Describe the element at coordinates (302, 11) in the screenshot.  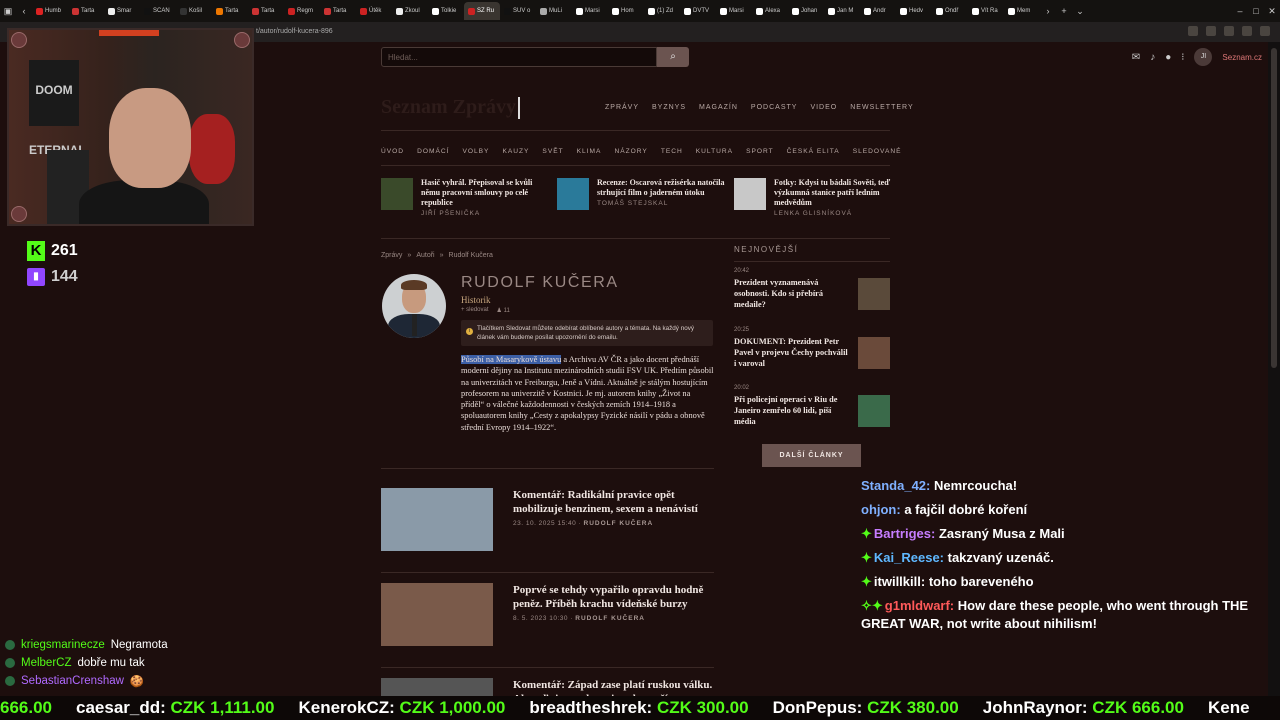
I see `browser-tab: Regm` at that location.